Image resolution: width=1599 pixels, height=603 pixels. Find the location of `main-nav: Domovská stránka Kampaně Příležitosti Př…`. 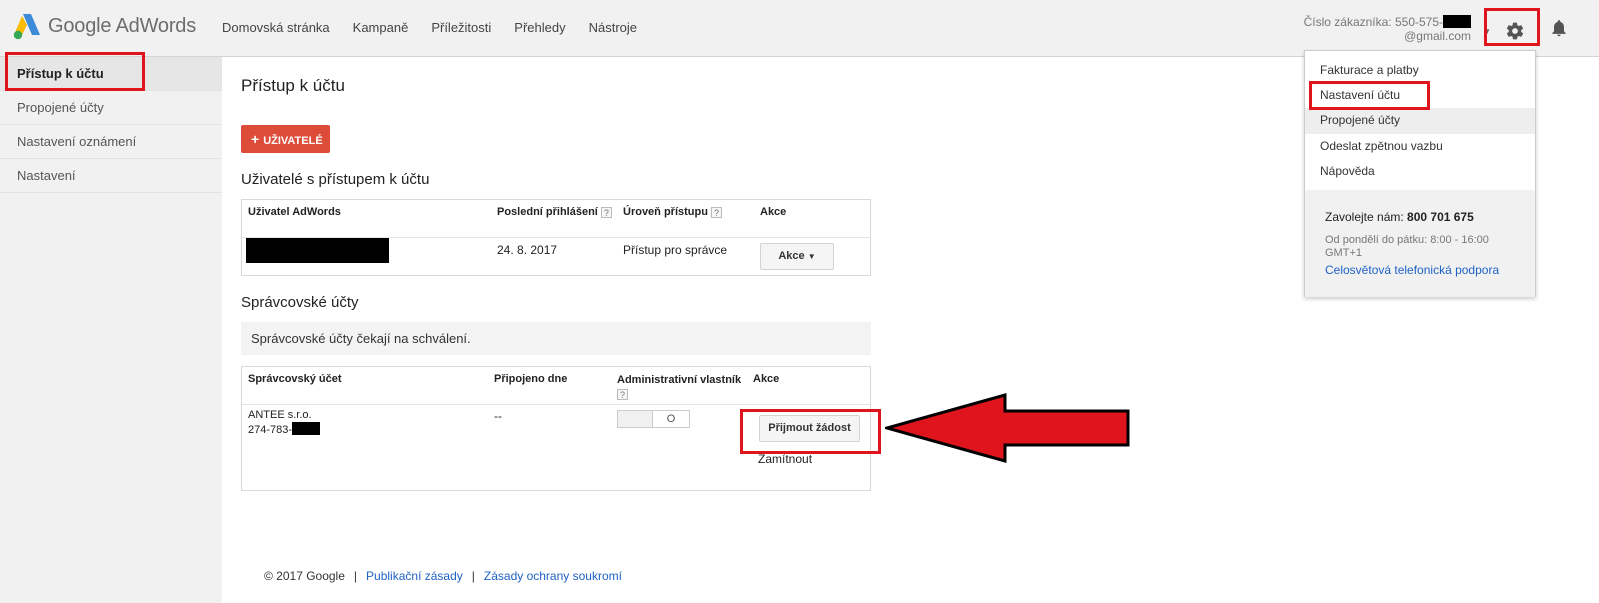

main-nav: Domovská stránka Kampaně Příležitosti Př… is located at coordinates (441, 27).